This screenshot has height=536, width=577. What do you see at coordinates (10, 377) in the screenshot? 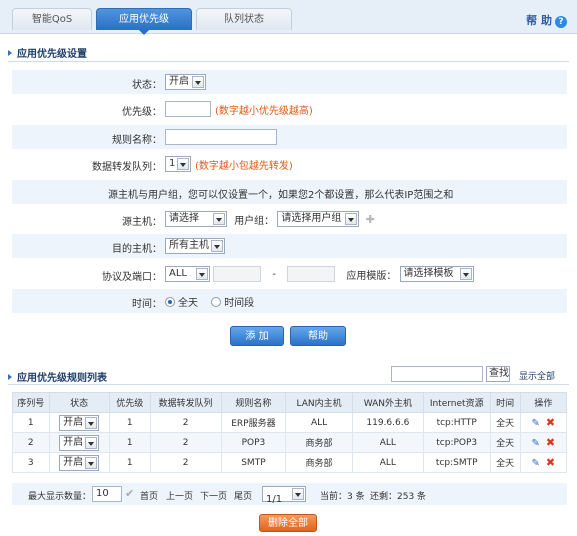
I see `section-arrow-icon` at bounding box center [10, 377].